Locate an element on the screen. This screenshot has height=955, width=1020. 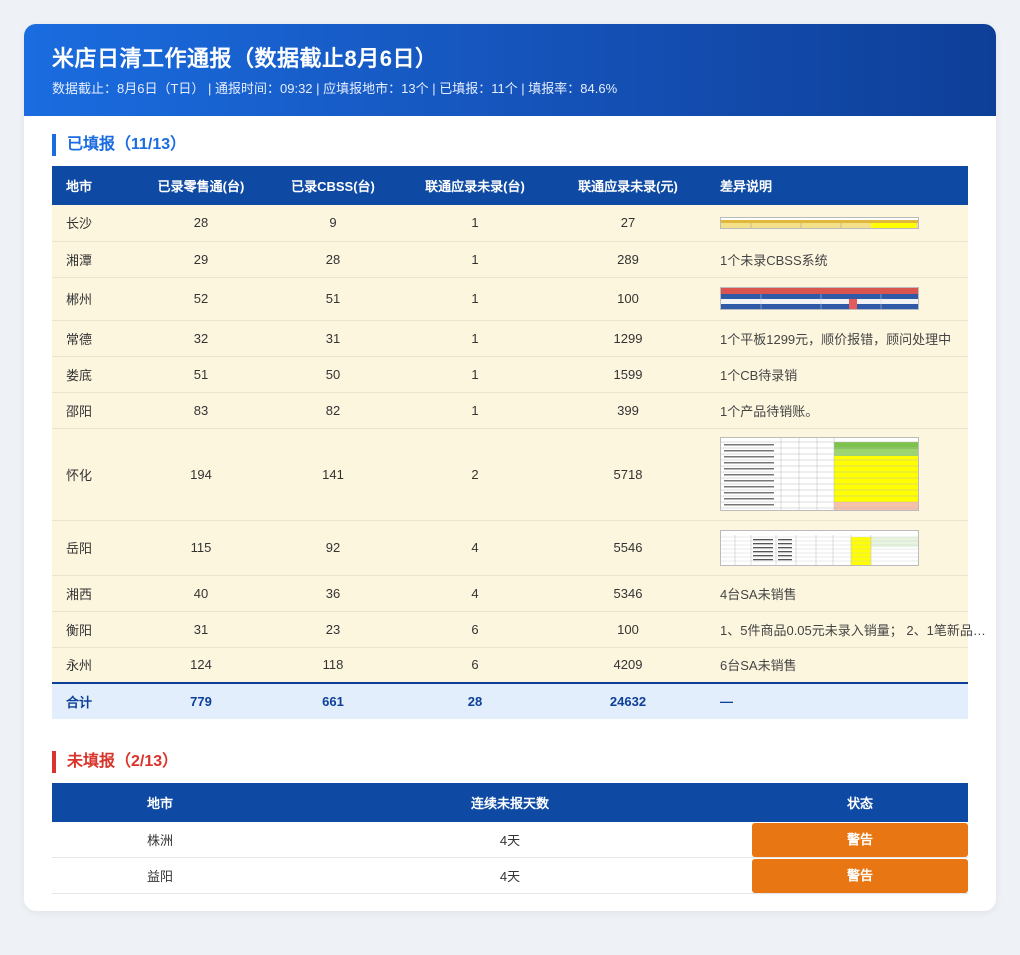
col-header-cbss: 已录CBSS(台) is located at coordinates (333, 185).